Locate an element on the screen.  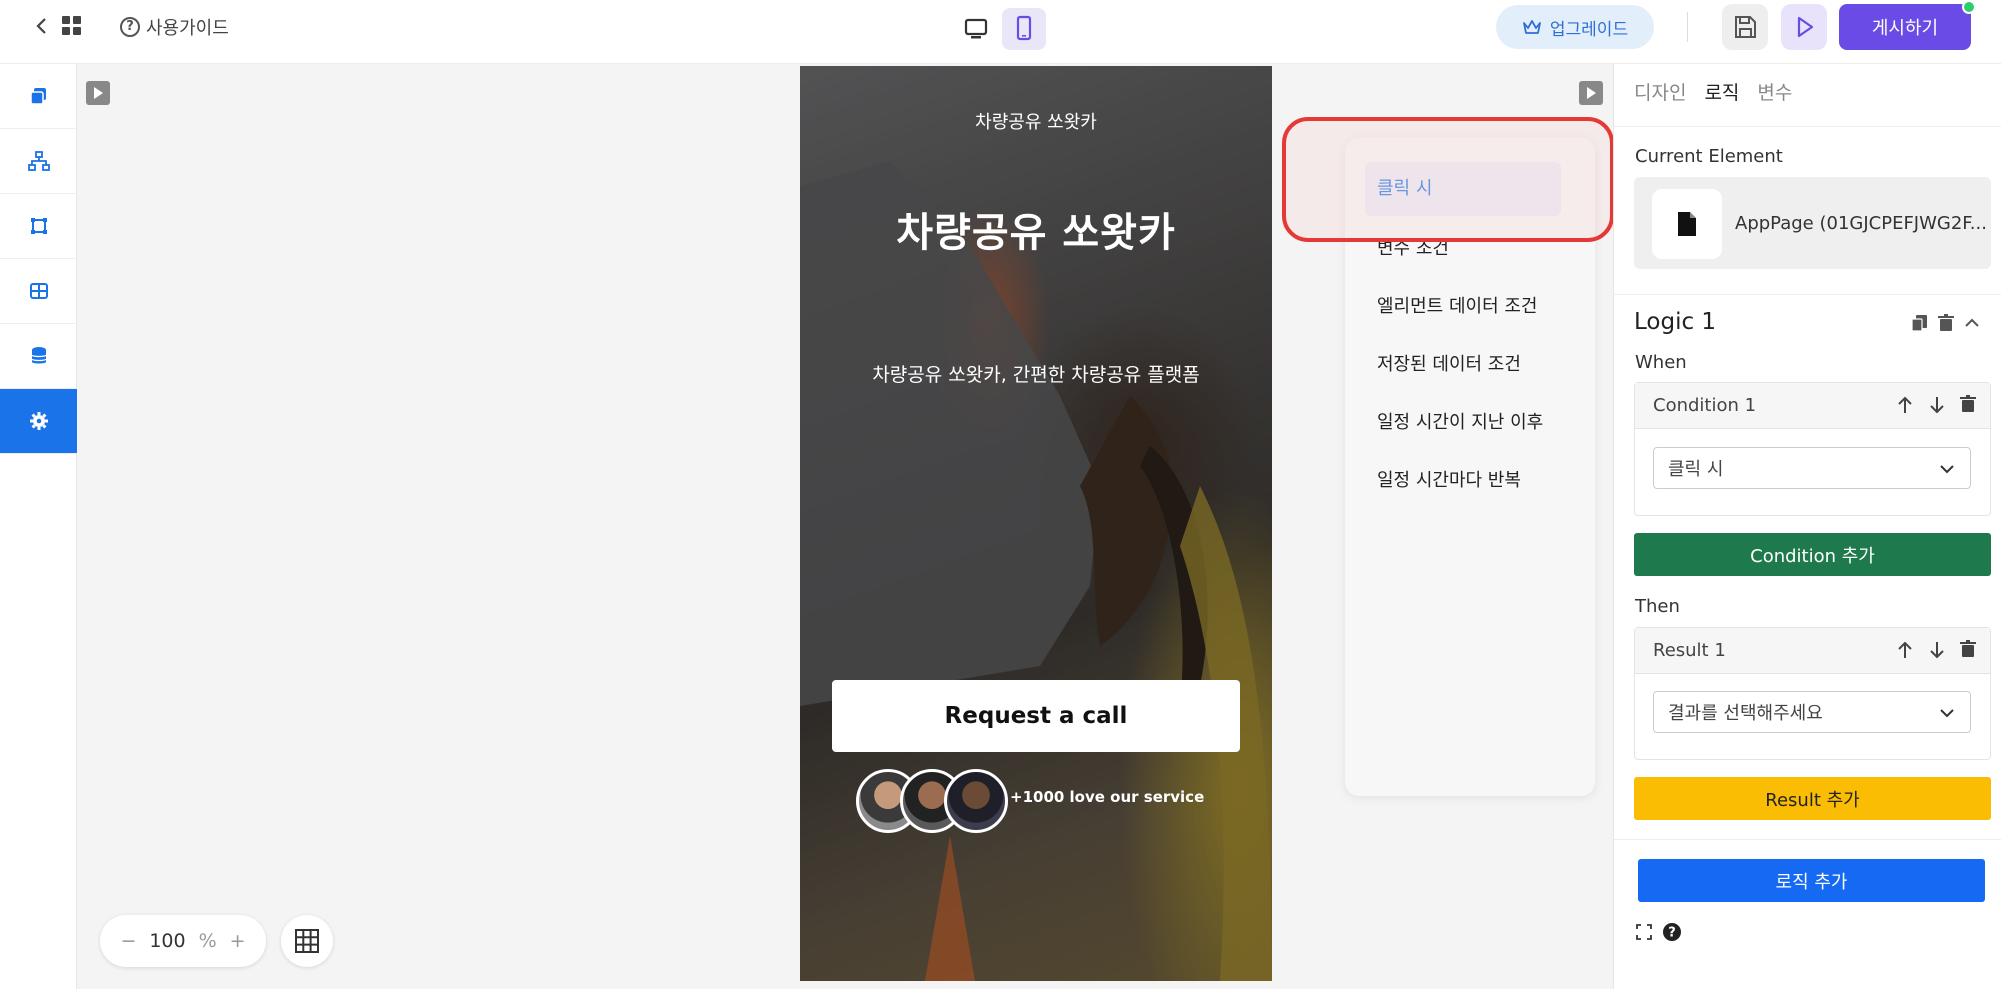
sidebar-sitemap-button is located at coordinates (38, 161).